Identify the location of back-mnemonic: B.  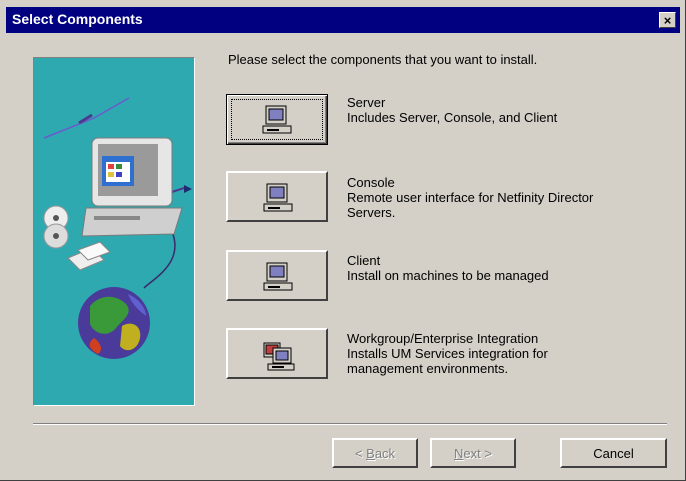
(370, 453).